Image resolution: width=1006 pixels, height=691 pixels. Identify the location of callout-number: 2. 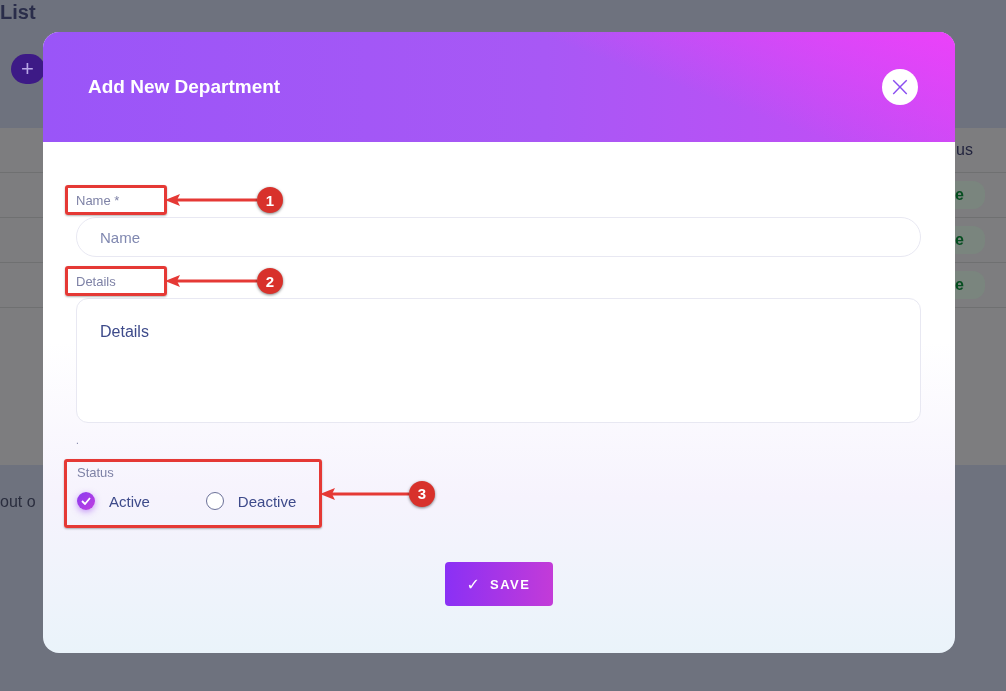
(270, 281).